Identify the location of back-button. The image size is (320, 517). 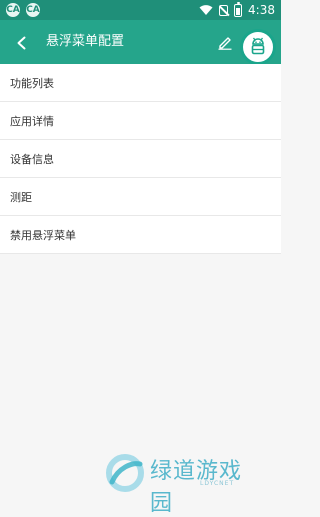
(22, 43).